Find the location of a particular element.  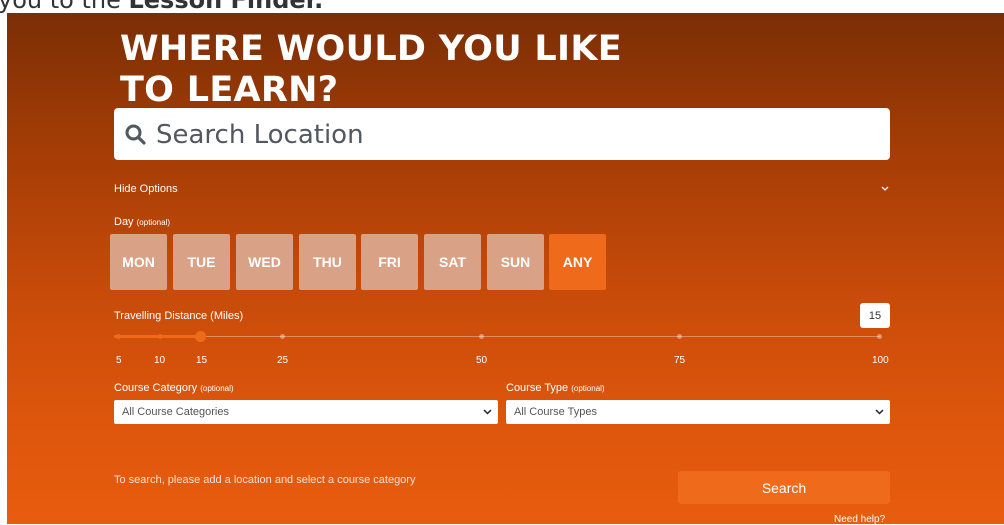

day-button-fri: FRI is located at coordinates (389, 262).